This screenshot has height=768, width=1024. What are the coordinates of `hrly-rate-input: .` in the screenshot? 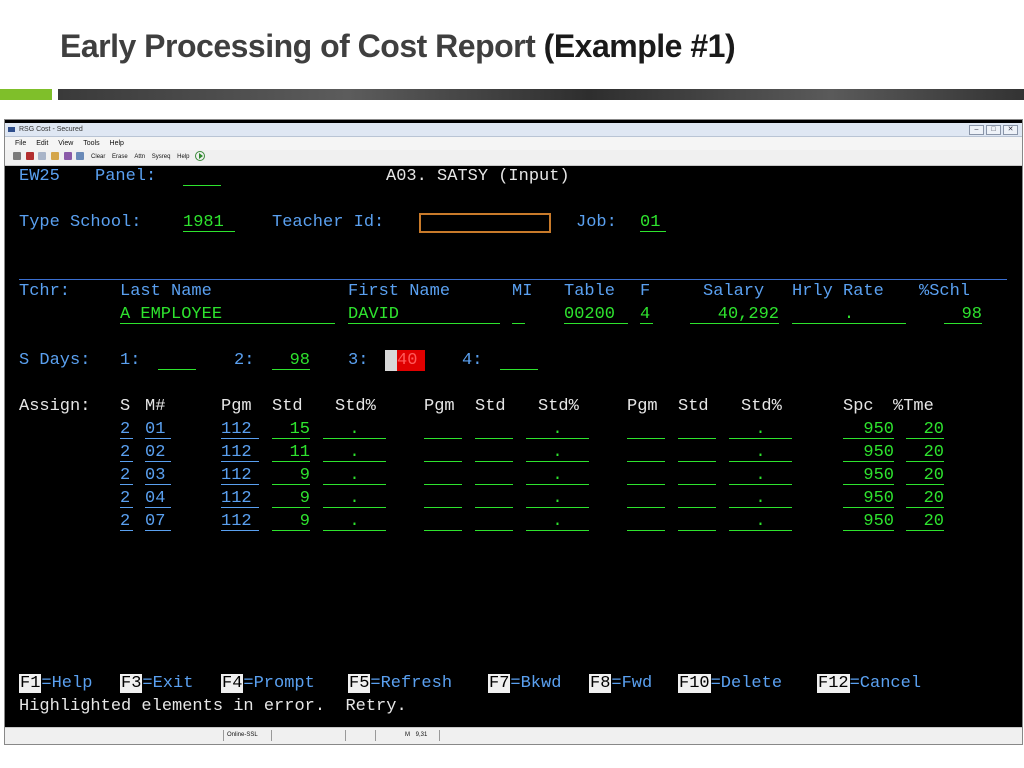 It's located at (849, 314).